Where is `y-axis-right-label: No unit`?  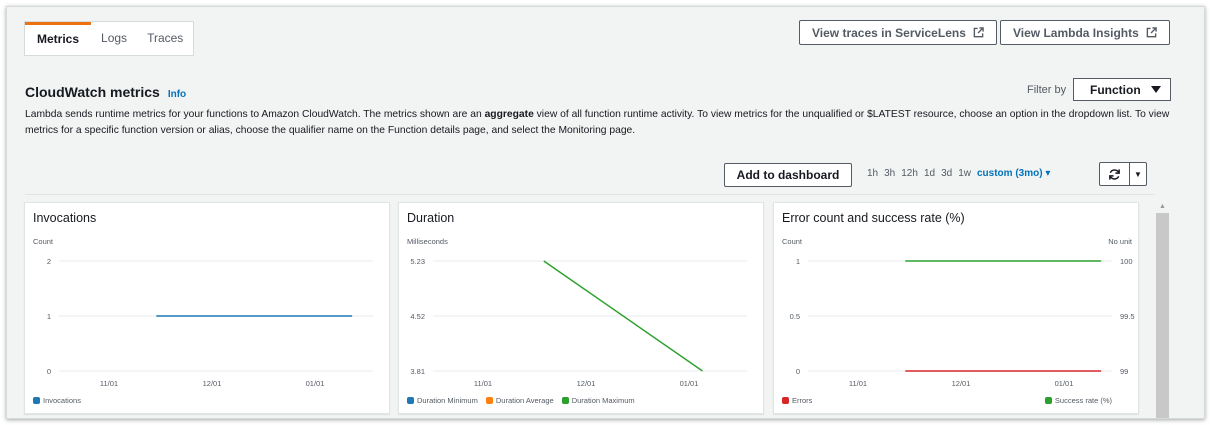 y-axis-right-label: No unit is located at coordinates (1120, 241).